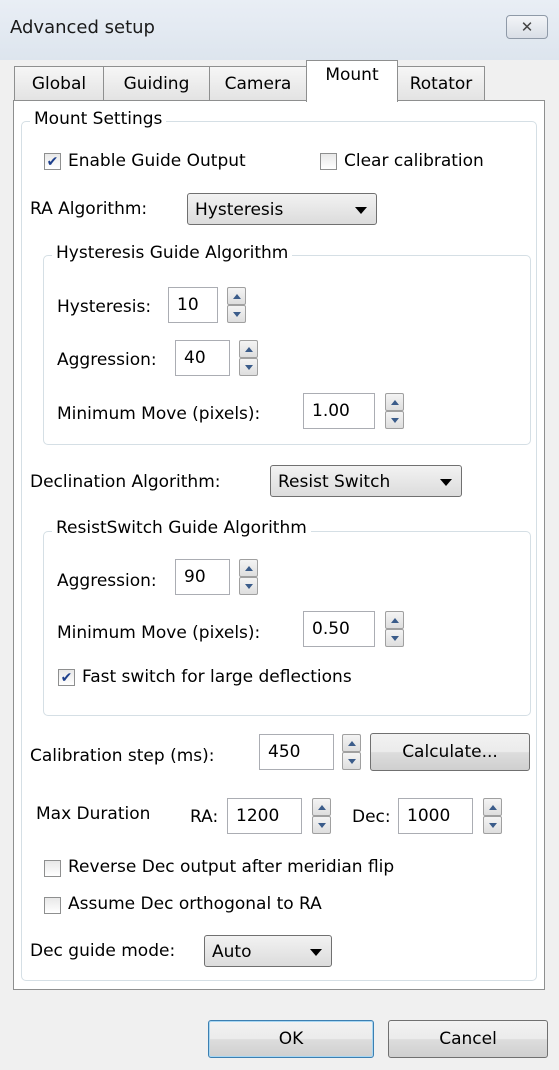 The width and height of the screenshot is (559, 1070). I want to click on hysteresis-aggression-spinner, so click(248, 358).